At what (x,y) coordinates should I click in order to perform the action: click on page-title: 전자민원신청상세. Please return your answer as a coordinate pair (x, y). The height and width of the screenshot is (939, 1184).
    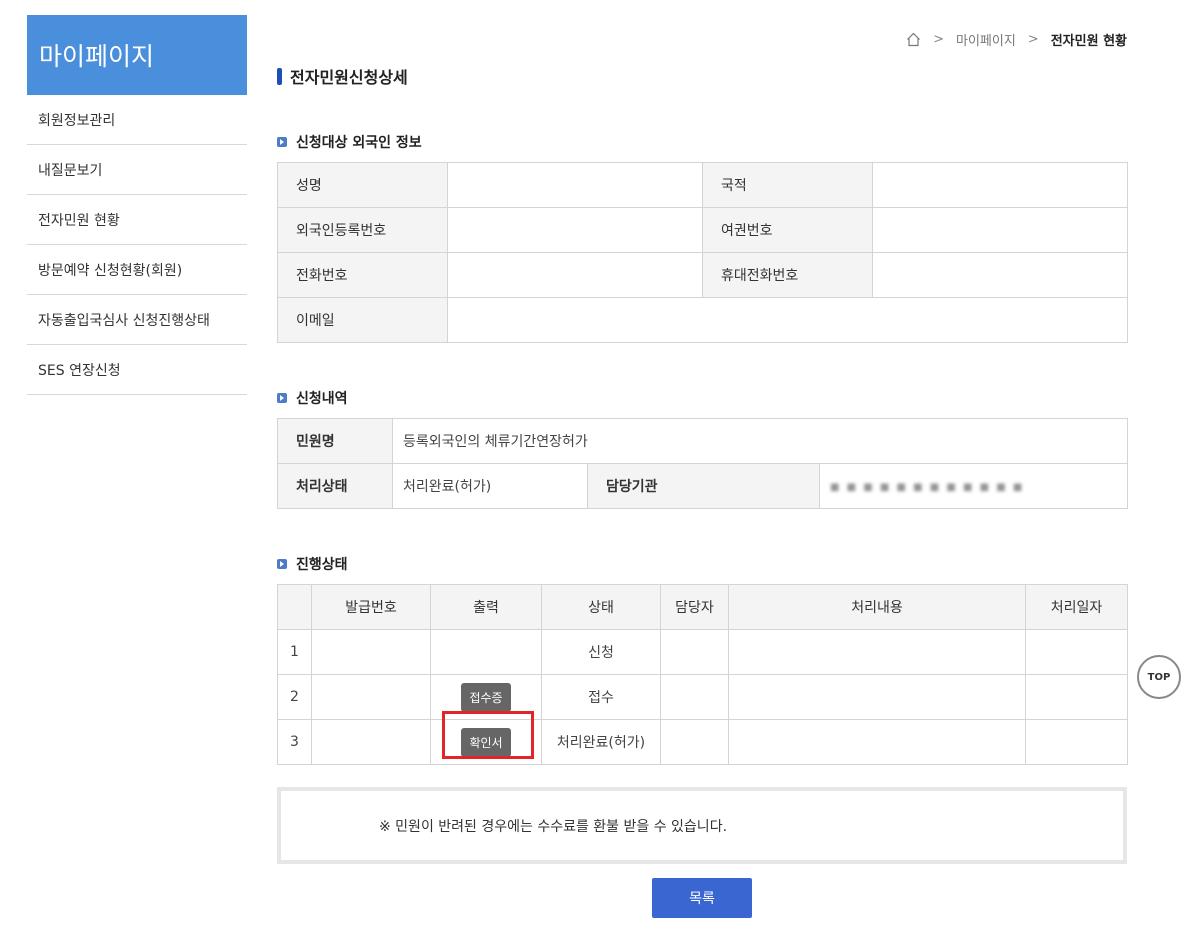
    Looking at the image, I should click on (702, 76).